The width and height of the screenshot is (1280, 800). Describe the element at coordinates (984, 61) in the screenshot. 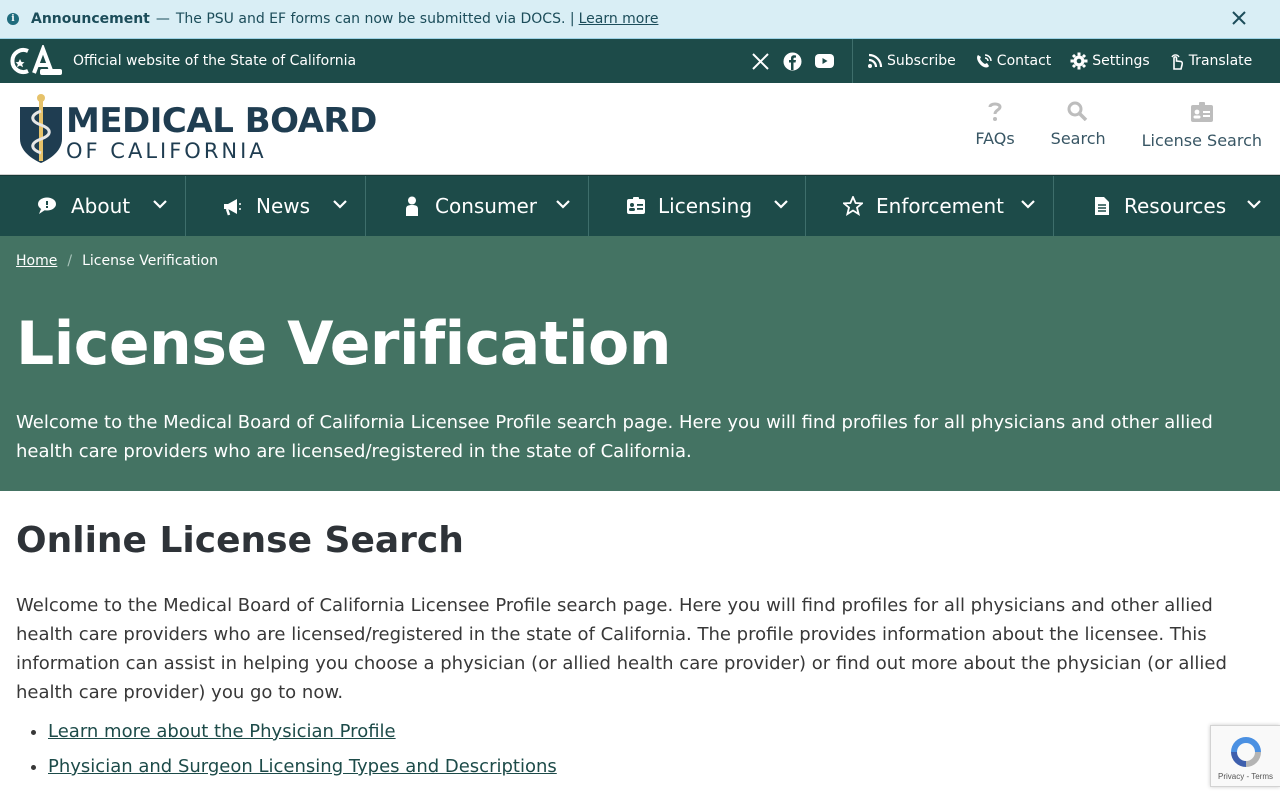

I see `phone-icon` at that location.